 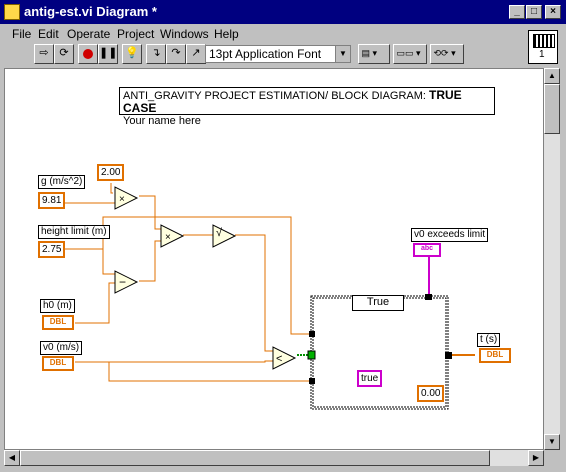 What do you see at coordinates (74, 232) in the screenshot?
I see `height-limit-label: height limit (m)` at bounding box center [74, 232].